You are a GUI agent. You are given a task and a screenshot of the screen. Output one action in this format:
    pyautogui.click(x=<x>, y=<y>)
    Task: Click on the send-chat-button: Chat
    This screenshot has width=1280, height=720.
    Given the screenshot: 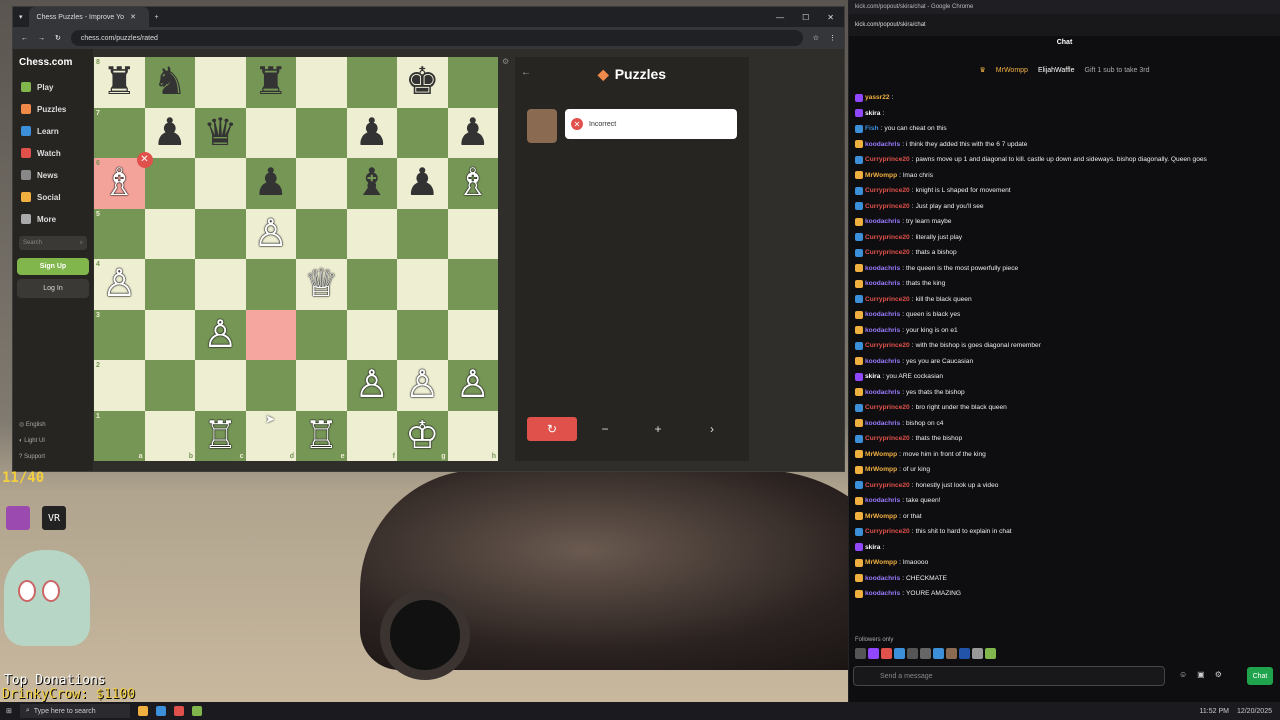 What is the action you would take?
    pyautogui.click(x=1260, y=676)
    